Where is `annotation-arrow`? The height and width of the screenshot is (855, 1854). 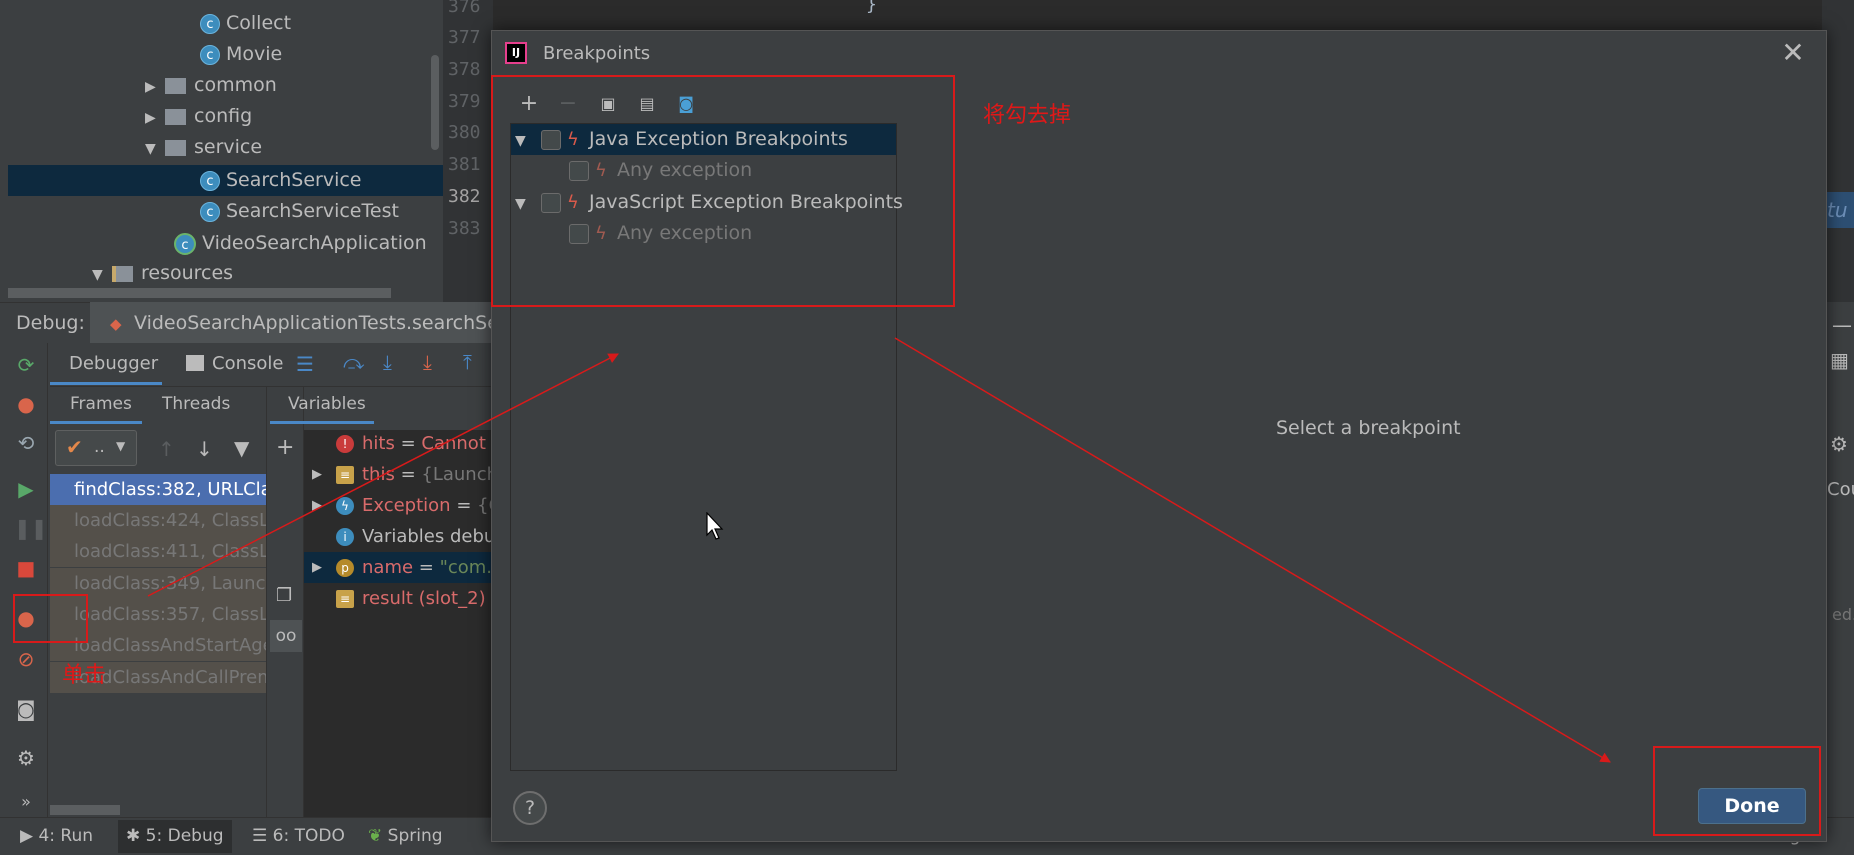
annotation-arrow is located at coordinates (383, 475).